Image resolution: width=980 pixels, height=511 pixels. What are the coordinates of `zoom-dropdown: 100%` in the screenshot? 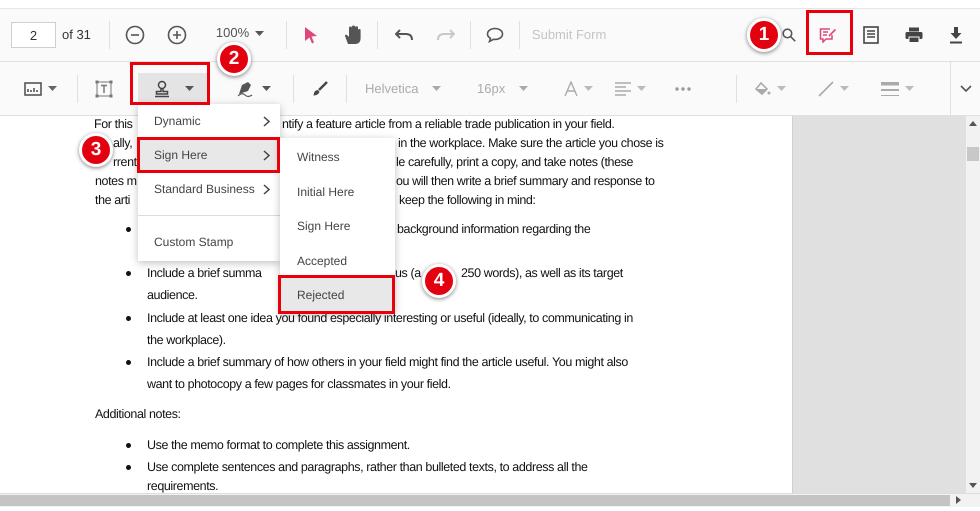 It's located at (246, 33).